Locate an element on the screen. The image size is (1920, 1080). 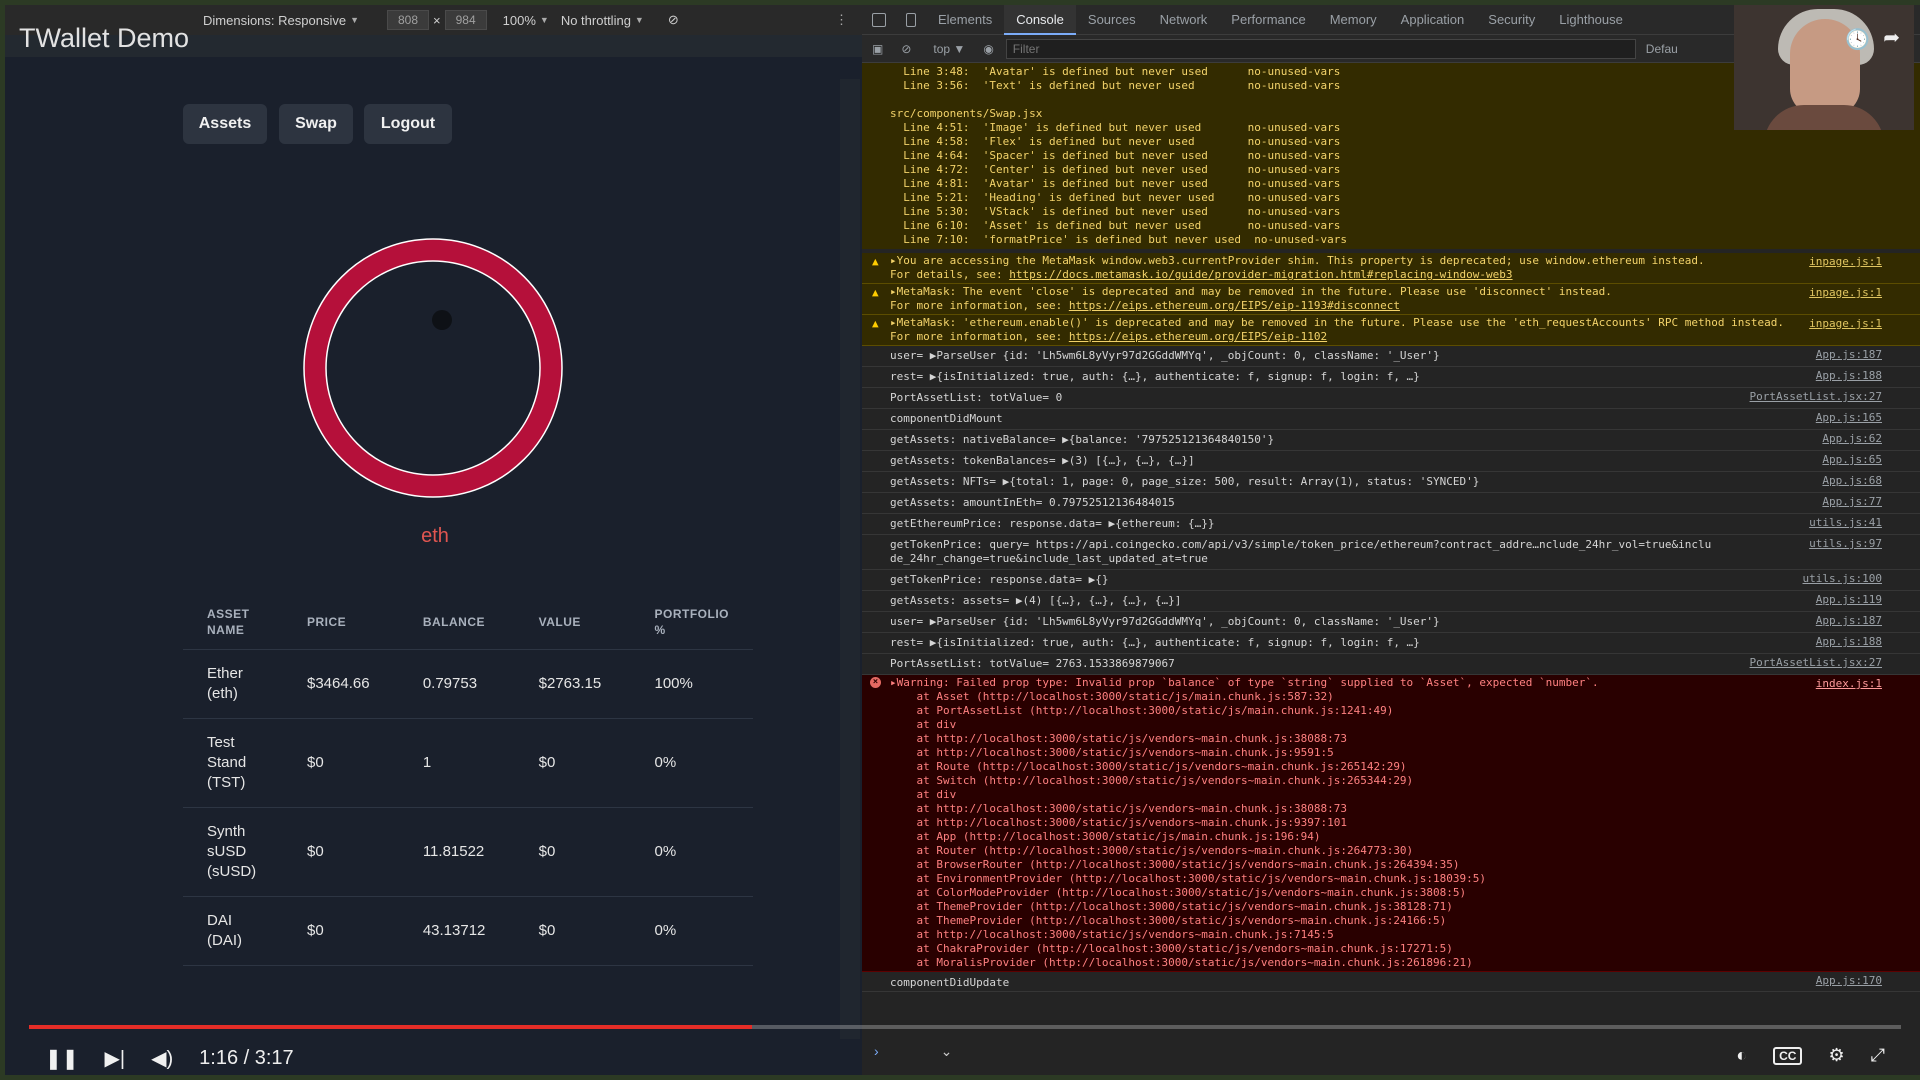
eye-icon: ◉ is located at coordinates (988, 49).